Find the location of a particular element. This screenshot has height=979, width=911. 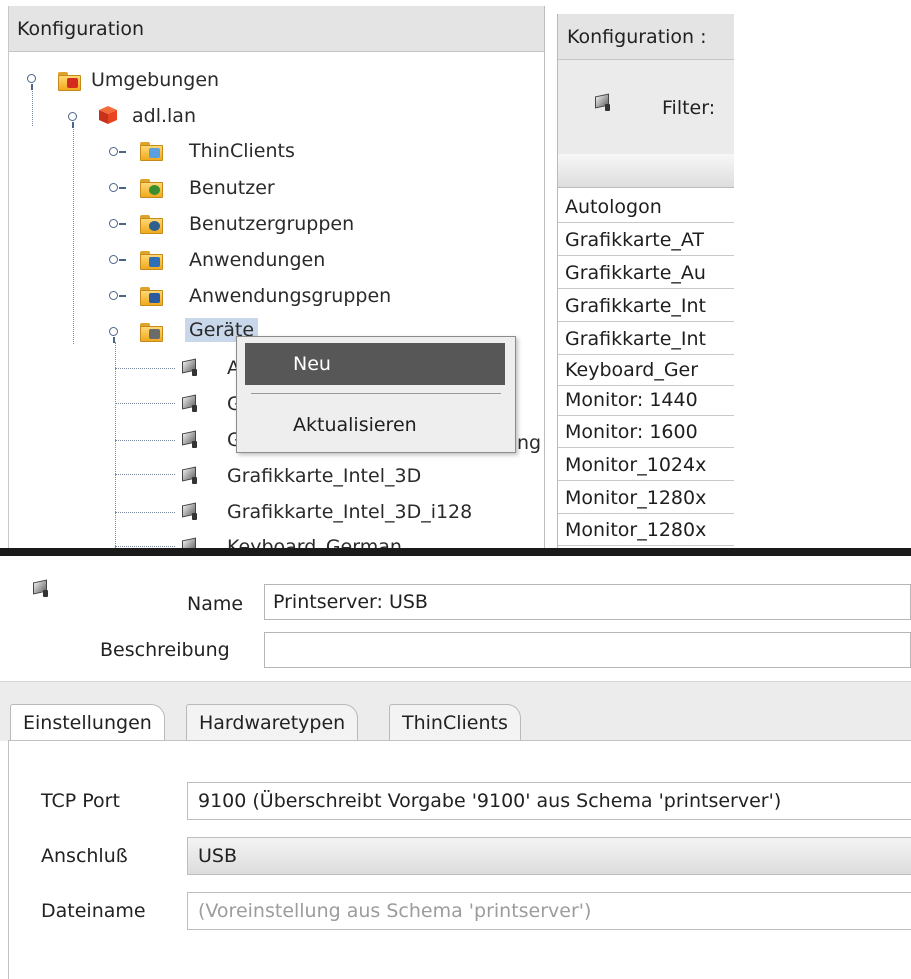

connection-select: USB is located at coordinates (549, 856).